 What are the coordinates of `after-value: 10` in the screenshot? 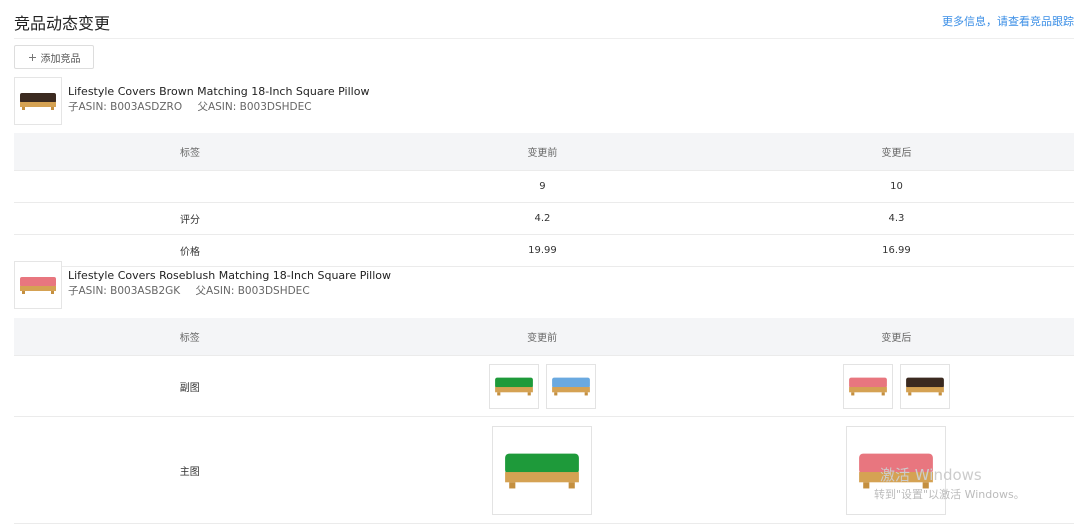 It's located at (896, 186).